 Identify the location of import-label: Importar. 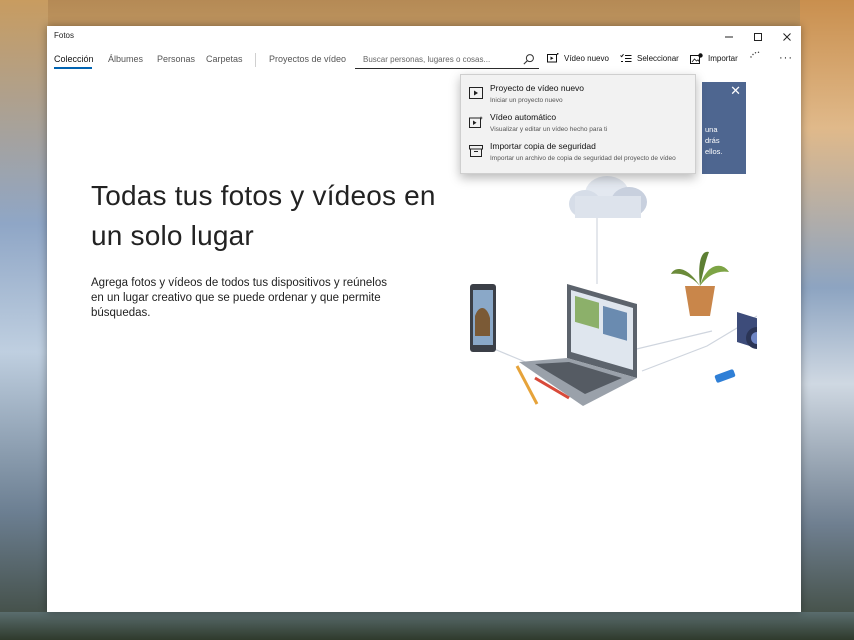
(723, 58).